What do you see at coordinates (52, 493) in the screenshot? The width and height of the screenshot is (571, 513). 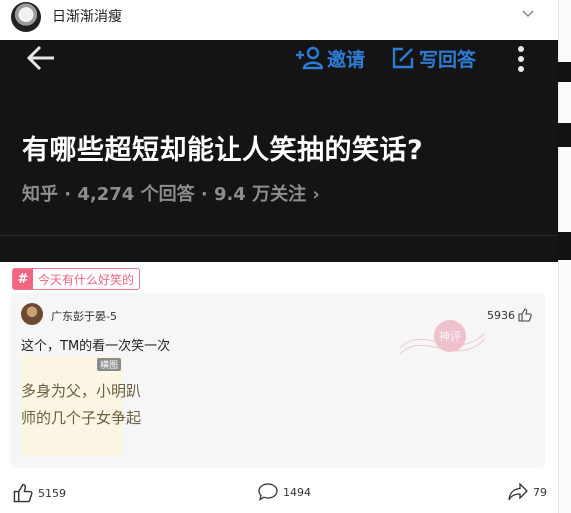 I see `like-count: 5159` at bounding box center [52, 493].